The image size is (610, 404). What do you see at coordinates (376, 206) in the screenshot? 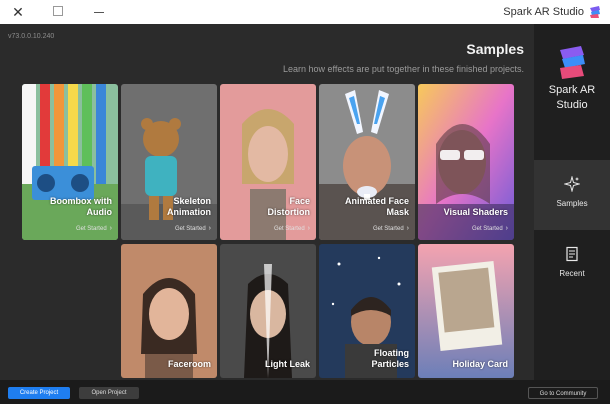
I see `card-title: Animated Face Mask` at bounding box center [376, 206].